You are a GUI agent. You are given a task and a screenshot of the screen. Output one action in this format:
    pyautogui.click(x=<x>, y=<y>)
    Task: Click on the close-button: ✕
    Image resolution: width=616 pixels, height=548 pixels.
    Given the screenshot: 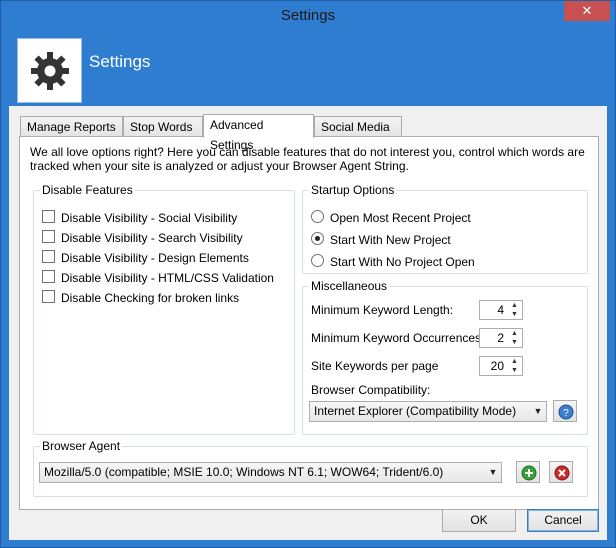 What is the action you would take?
    pyautogui.click(x=587, y=11)
    